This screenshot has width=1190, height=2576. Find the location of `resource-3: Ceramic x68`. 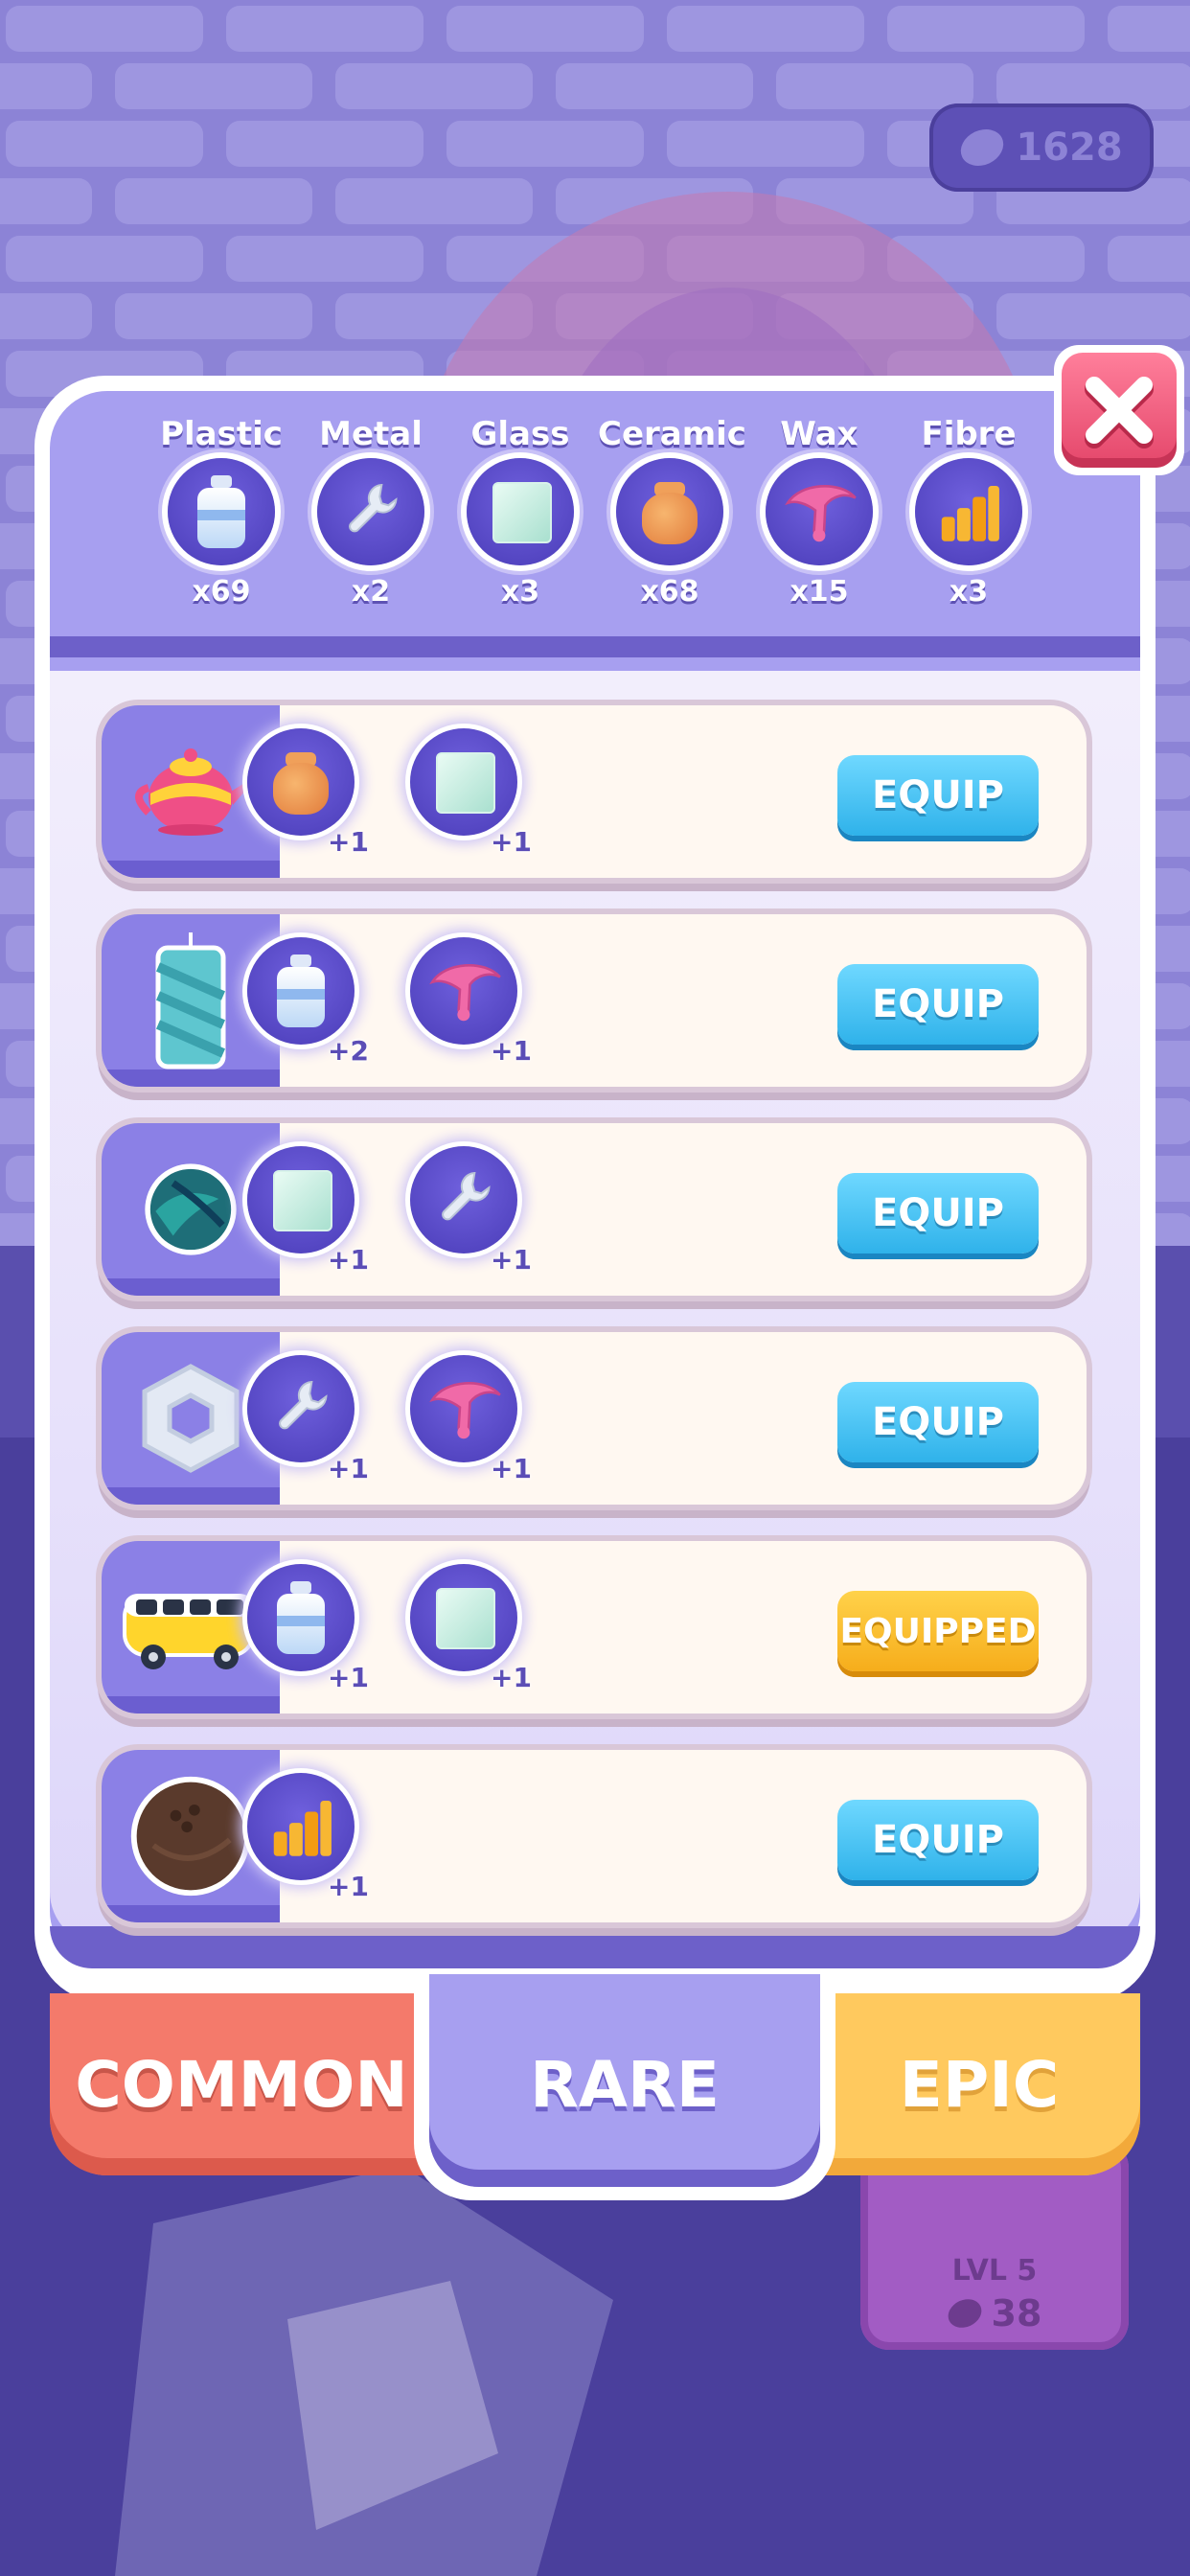

resource-3: Ceramic x68 is located at coordinates (672, 510).